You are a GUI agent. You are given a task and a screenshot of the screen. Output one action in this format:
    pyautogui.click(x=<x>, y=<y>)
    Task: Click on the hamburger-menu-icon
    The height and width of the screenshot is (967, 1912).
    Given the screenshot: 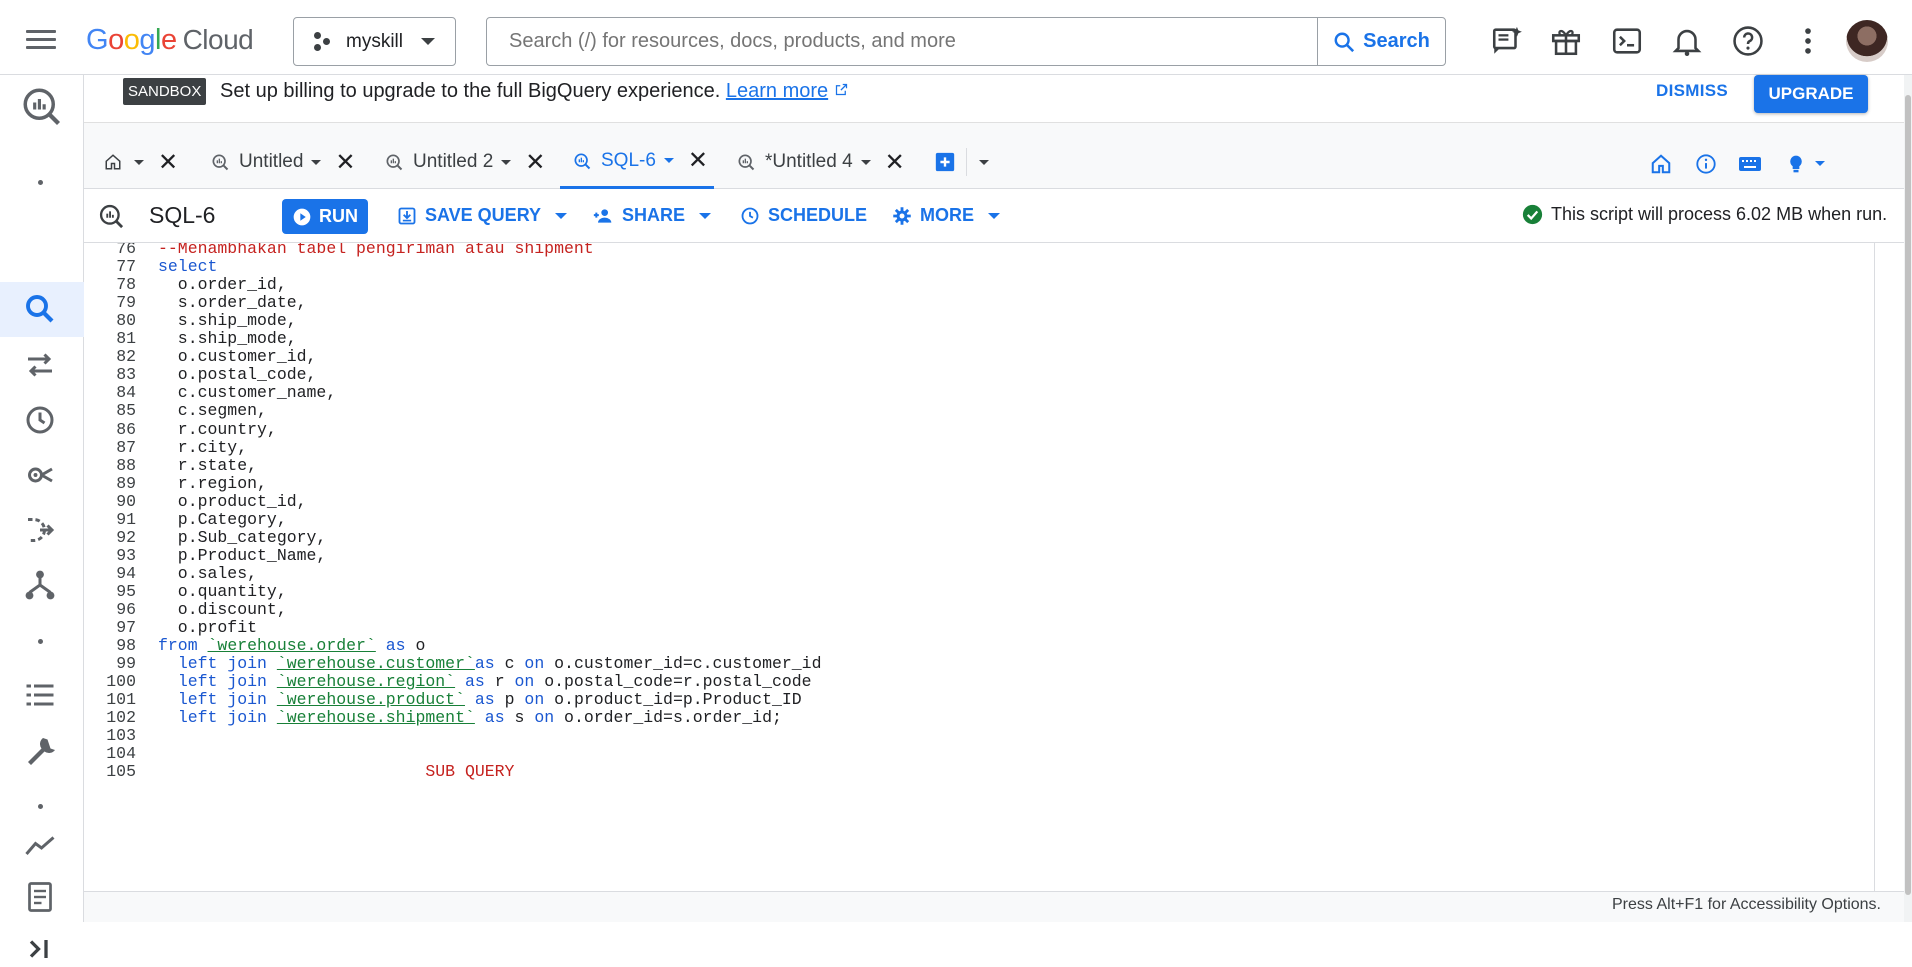 What is the action you would take?
    pyautogui.click(x=41, y=42)
    